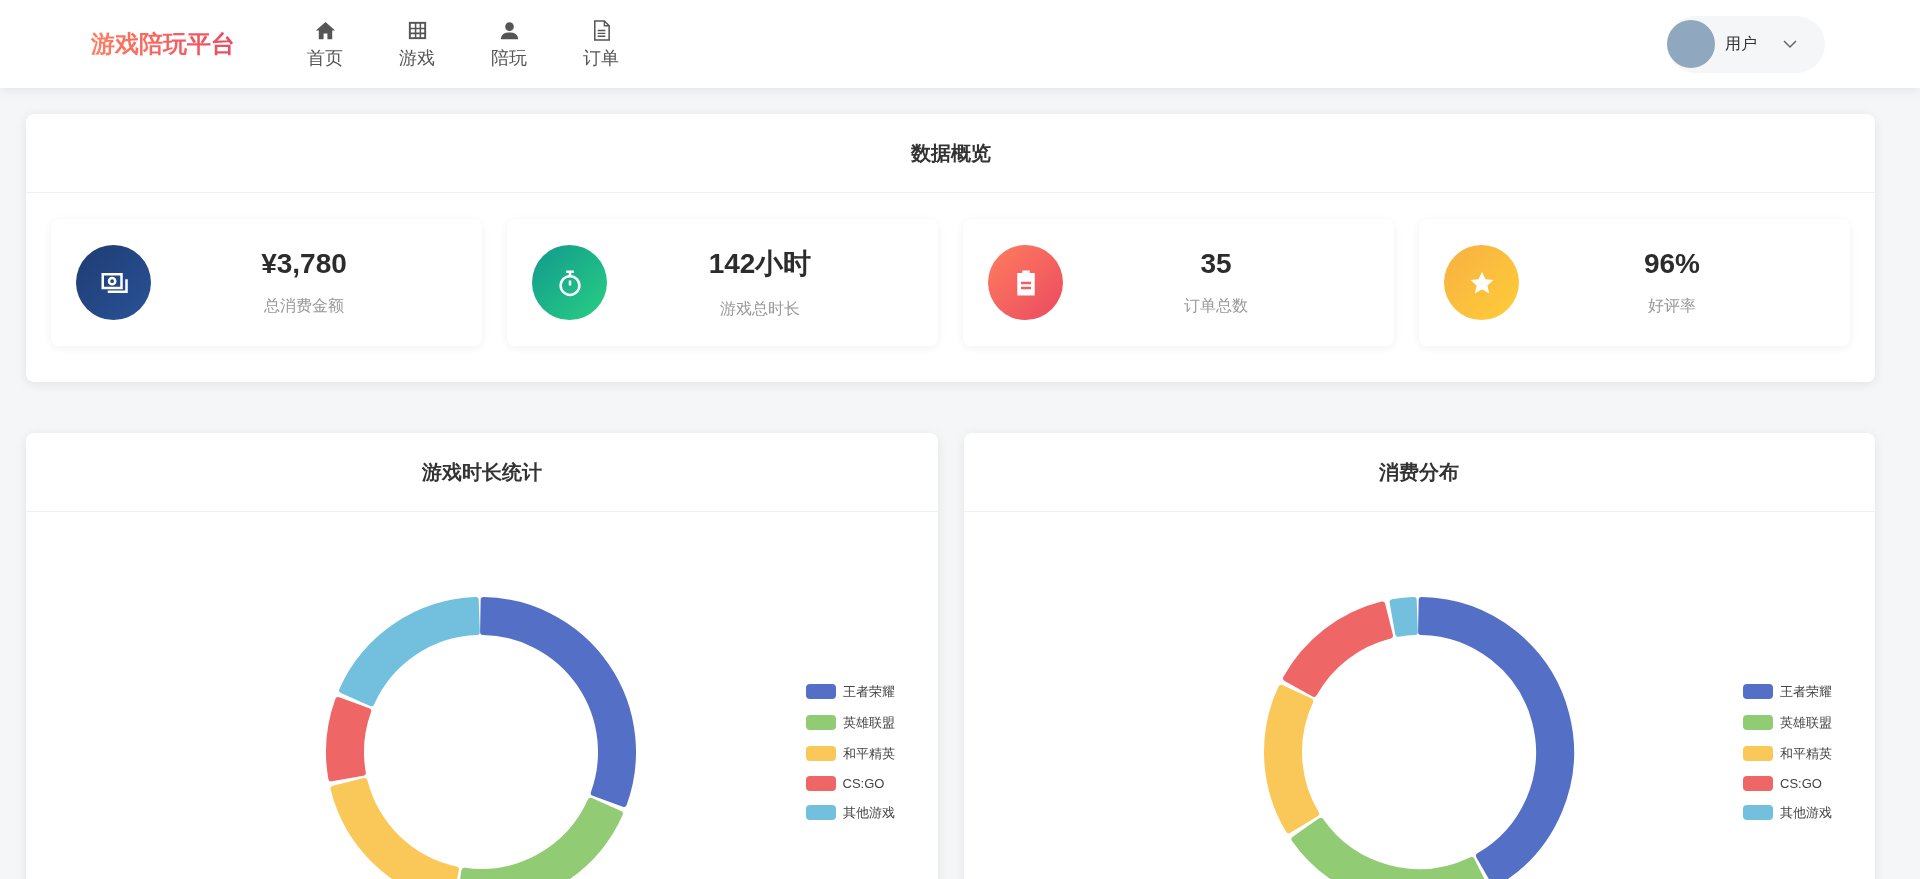 This screenshot has width=1920, height=879. What do you see at coordinates (950, 153) in the screenshot?
I see `section-title: 数据概览` at bounding box center [950, 153].